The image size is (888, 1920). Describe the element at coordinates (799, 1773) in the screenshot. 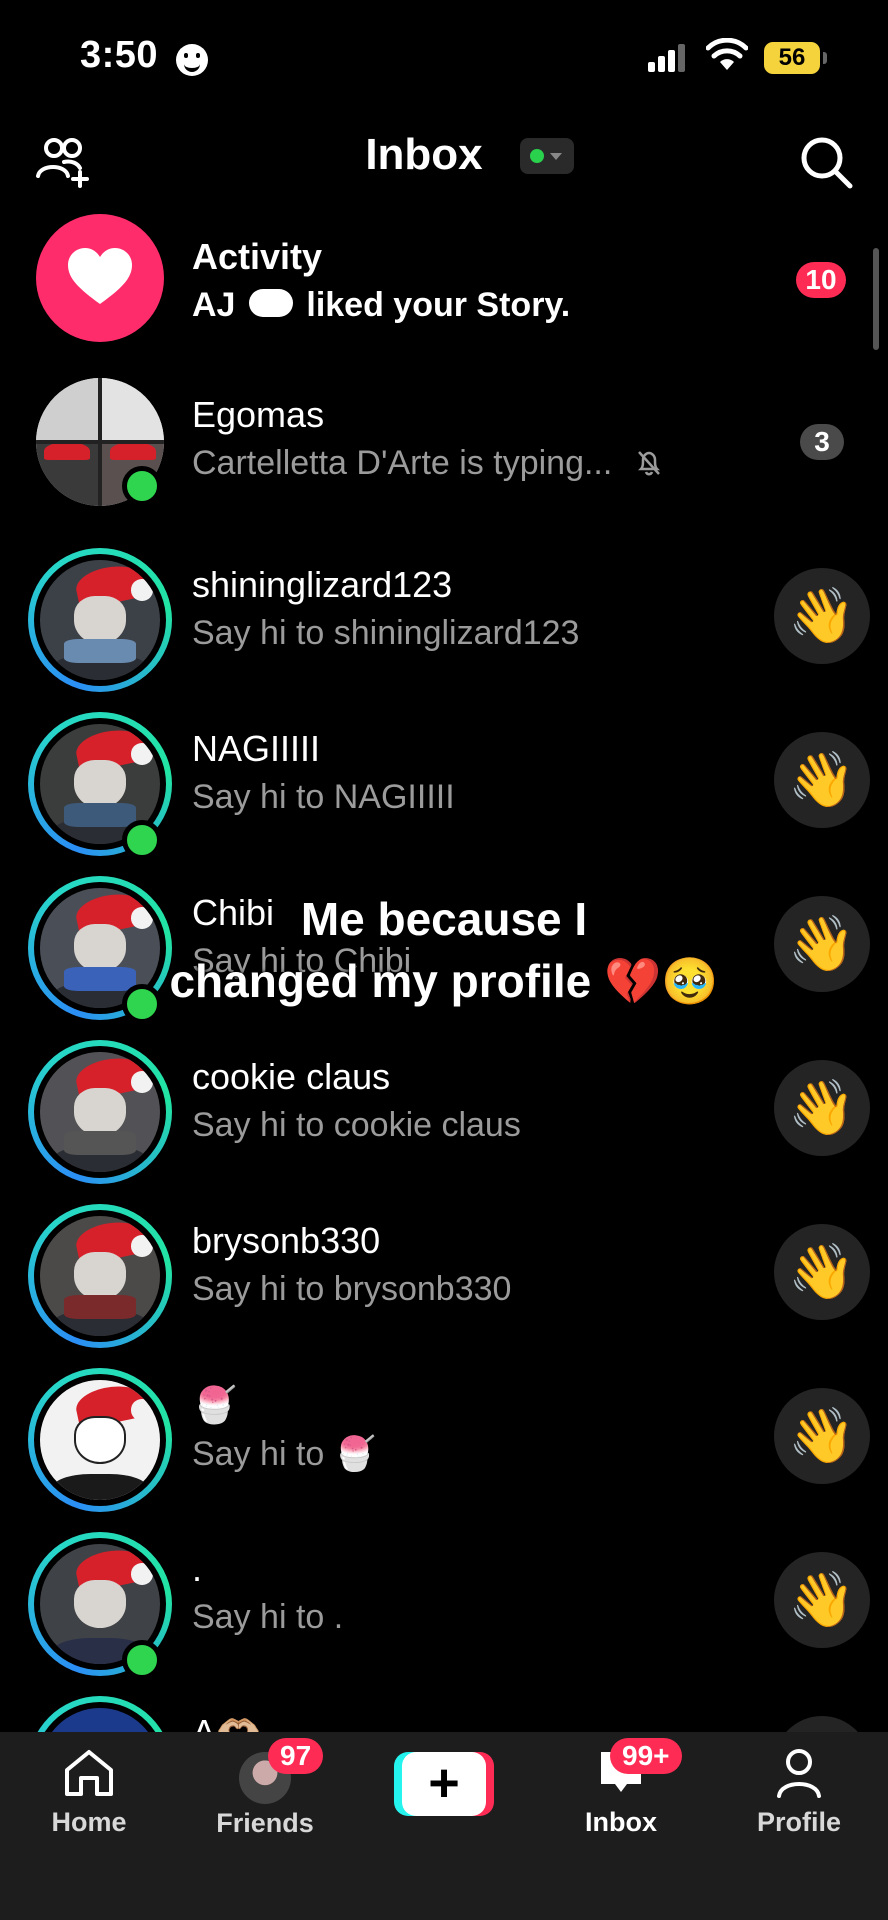

I see `profile-icon` at that location.